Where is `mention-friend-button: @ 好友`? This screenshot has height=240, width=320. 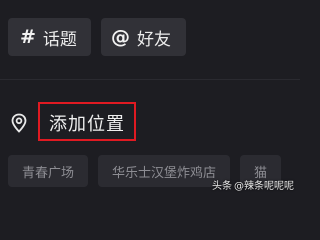 mention-friend-button: @ 好友 is located at coordinates (143, 37).